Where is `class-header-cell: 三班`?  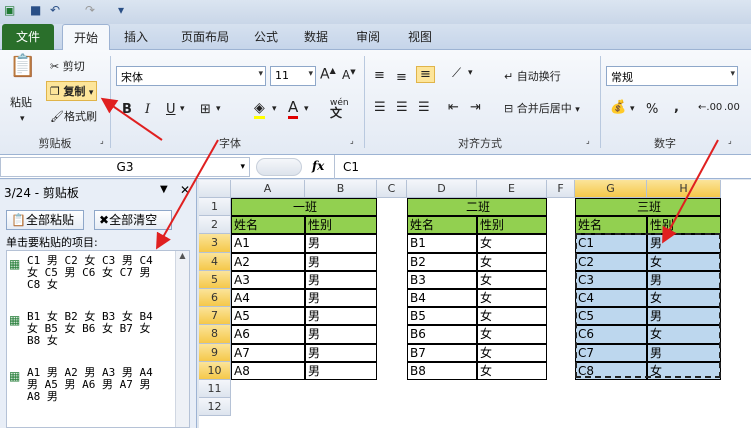 class-header-cell: 三班 is located at coordinates (648, 207).